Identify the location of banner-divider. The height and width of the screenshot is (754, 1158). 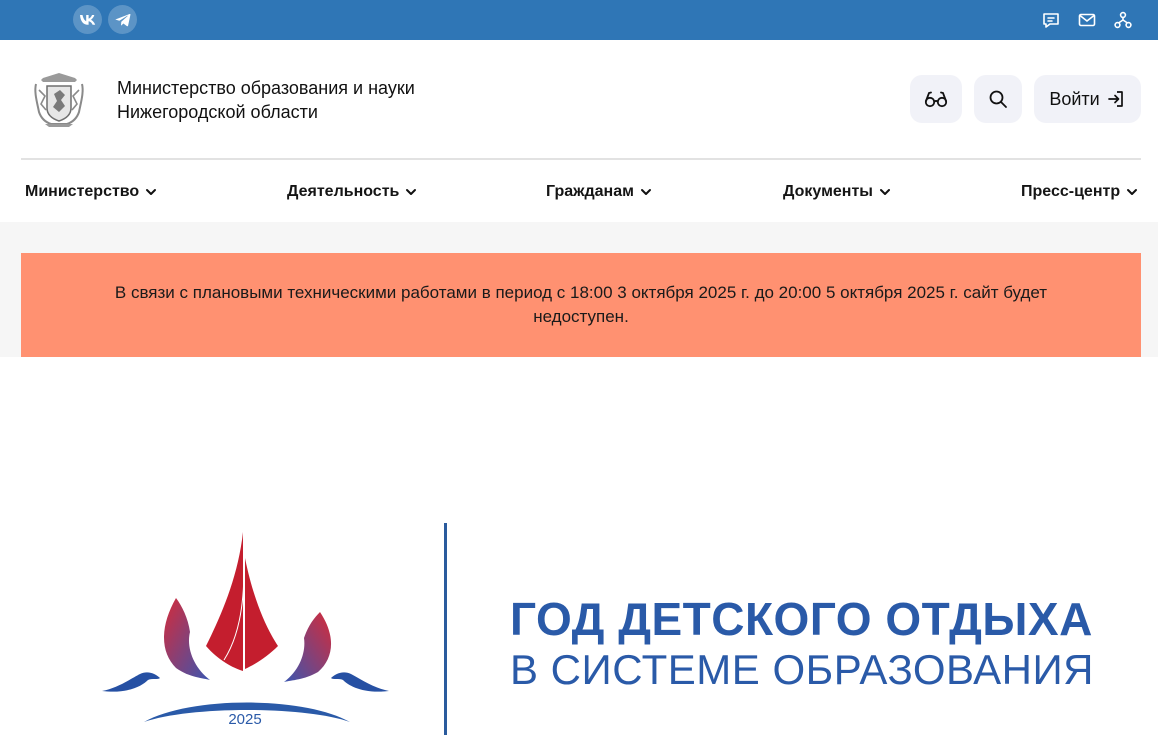
(445, 629).